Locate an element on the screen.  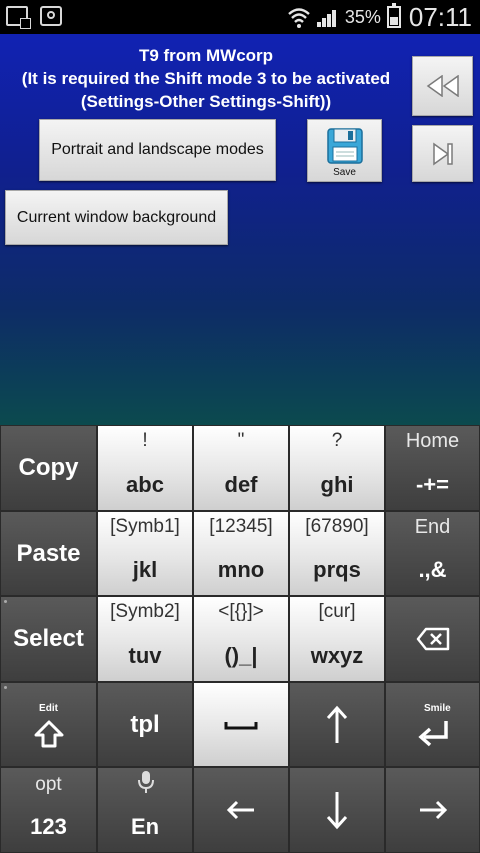
numeric-key: opt 123 is located at coordinates (48, 810).